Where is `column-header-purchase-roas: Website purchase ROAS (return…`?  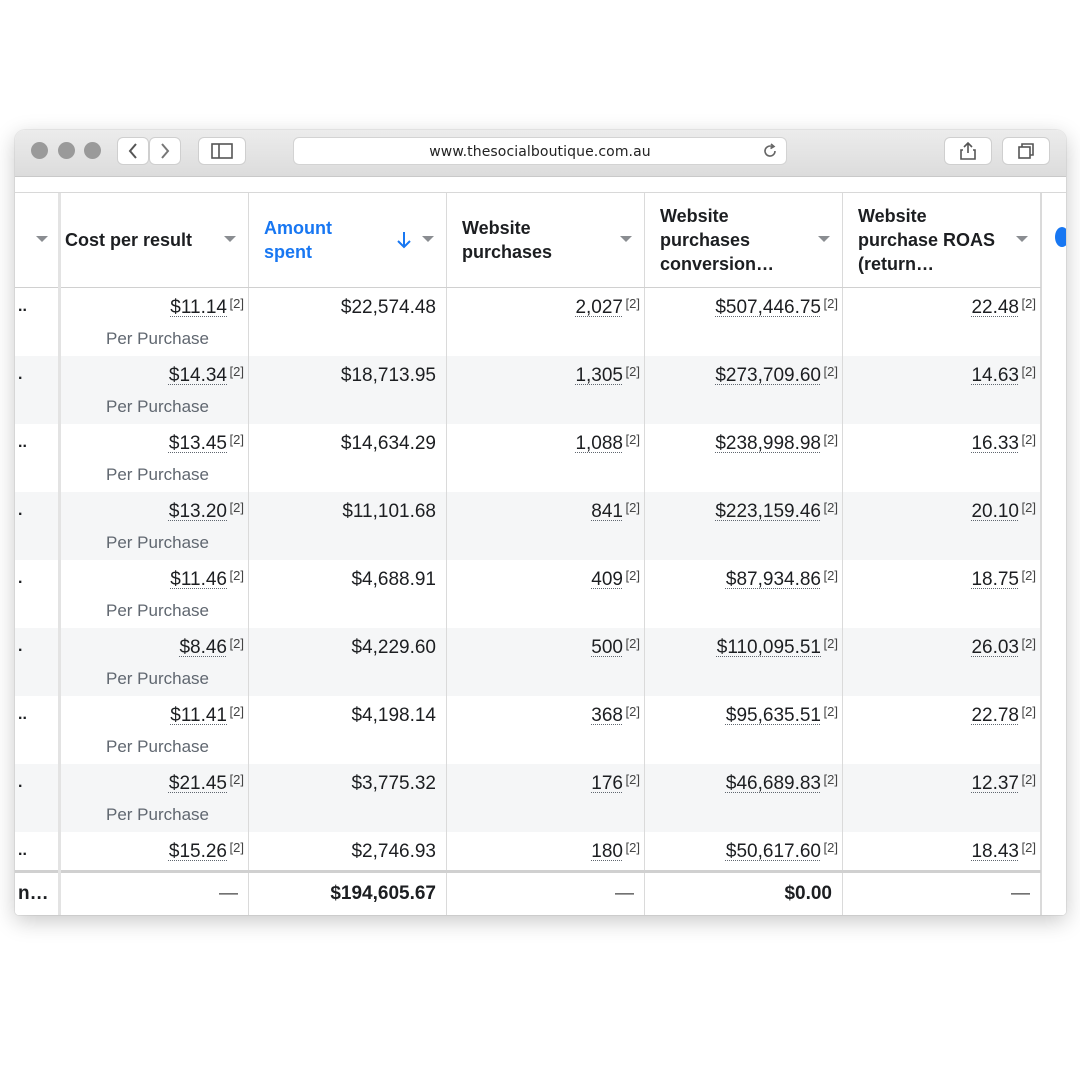
column-header-purchase-roas: Website purchase ROAS (return… is located at coordinates (942, 240).